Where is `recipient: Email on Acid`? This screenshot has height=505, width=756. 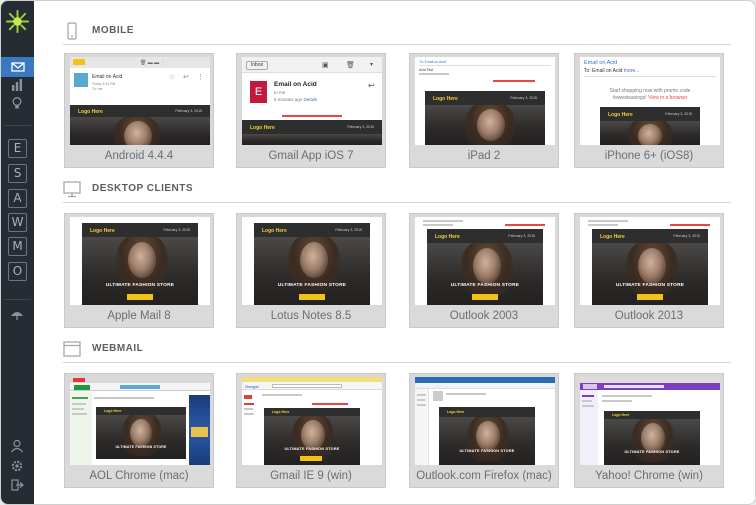
recipient: Email on Acid is located at coordinates (607, 71).